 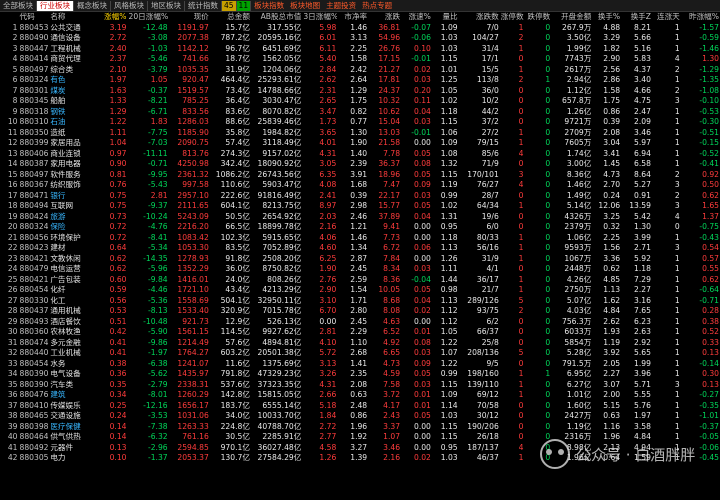 What do you see at coordinates (512, 17) in the screenshot?
I see `column-header: 涨停数` at bounding box center [512, 17].